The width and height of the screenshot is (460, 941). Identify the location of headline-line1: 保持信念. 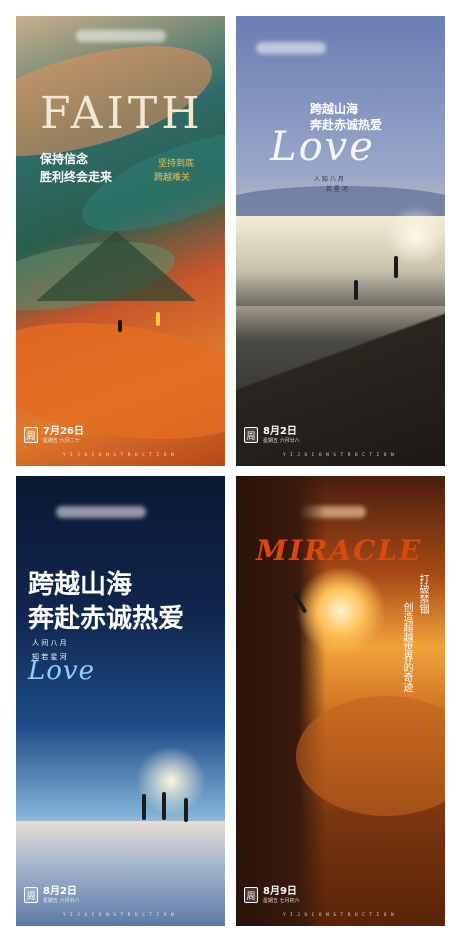
(64, 159).